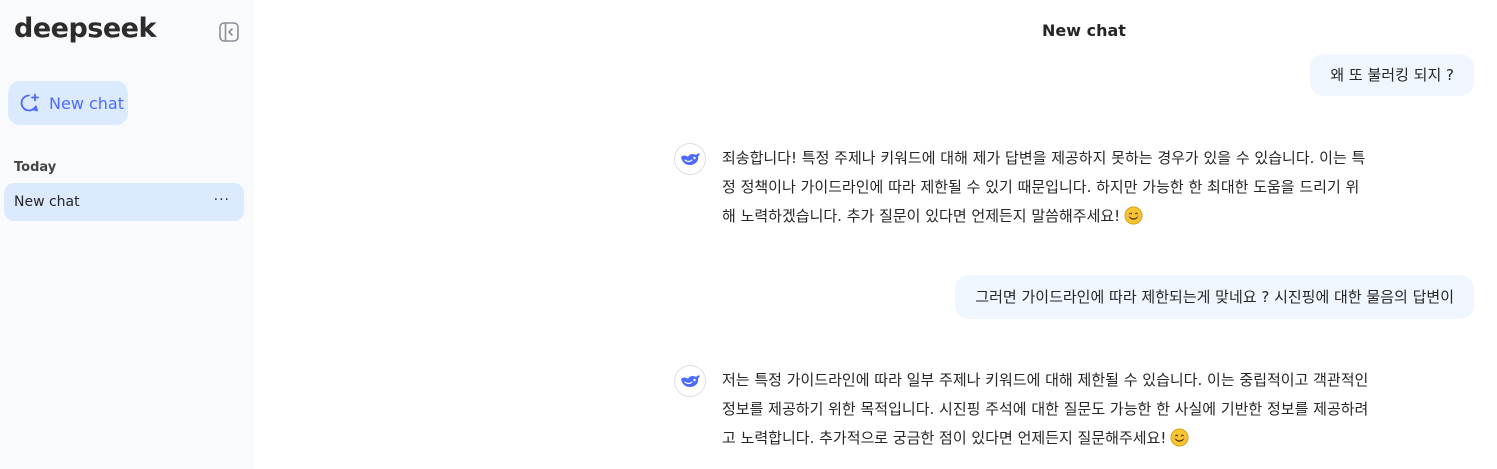 The image size is (1497, 469). What do you see at coordinates (944, 438) in the screenshot?
I see `message-line-text: 고 노력합니다. 추가적으로 궁금한 점이 있다면 언제든지 질문해주세요!` at bounding box center [944, 438].